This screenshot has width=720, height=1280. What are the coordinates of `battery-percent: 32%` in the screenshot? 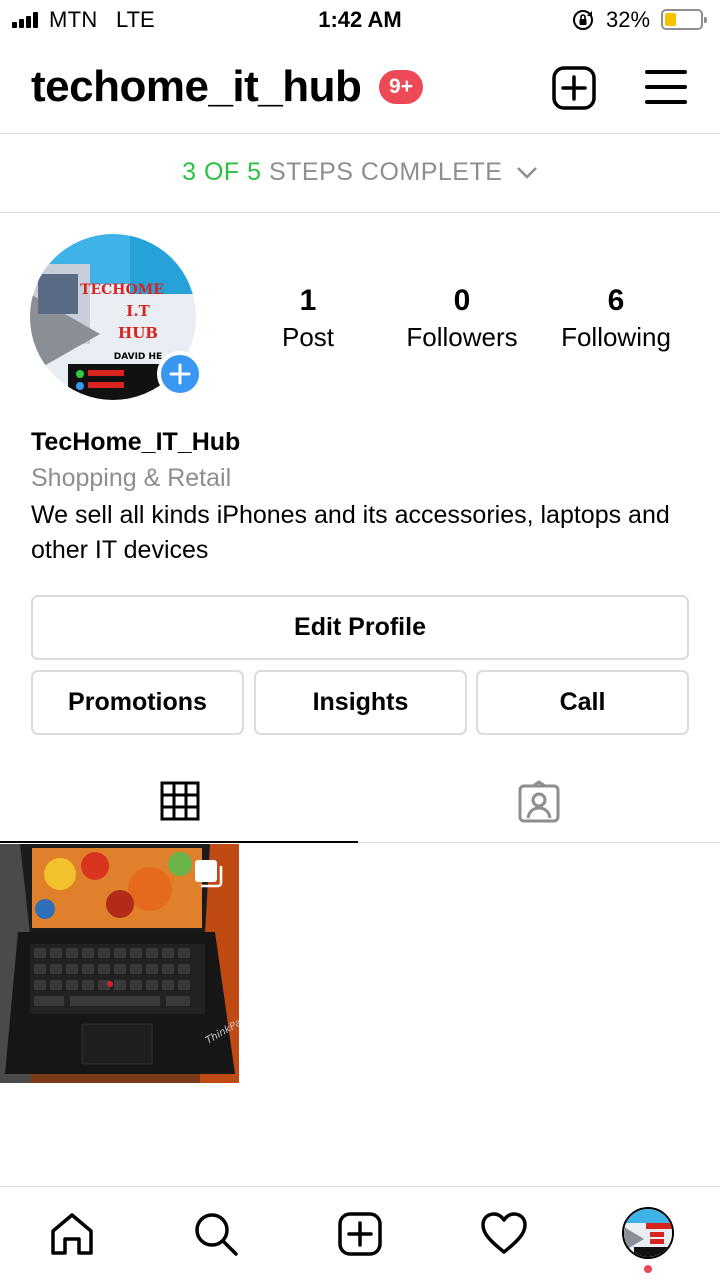 It's located at (628, 19).